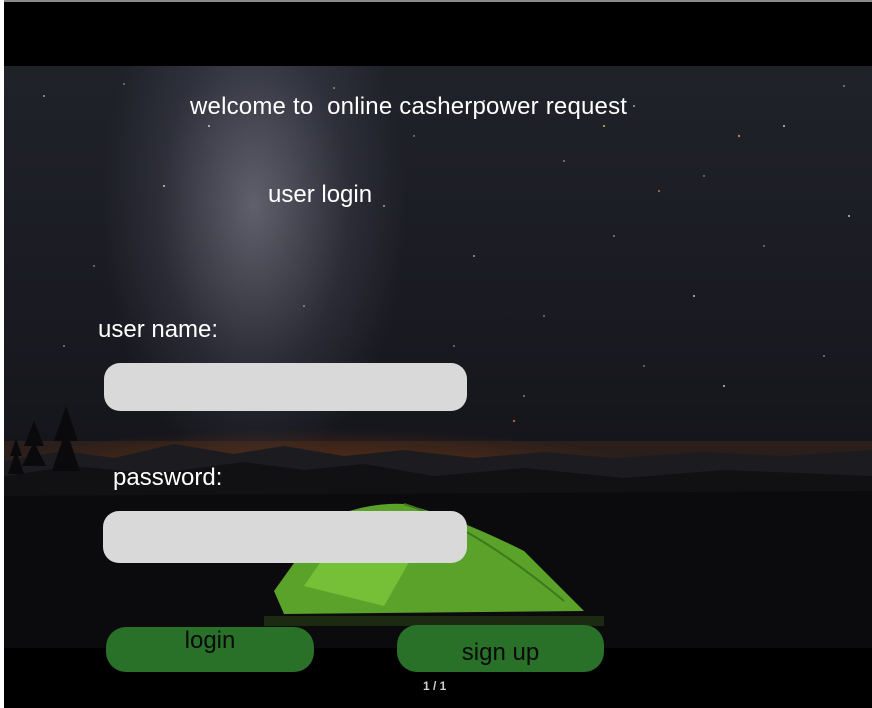  I want to click on sign-up-button: sign up, so click(500, 648).